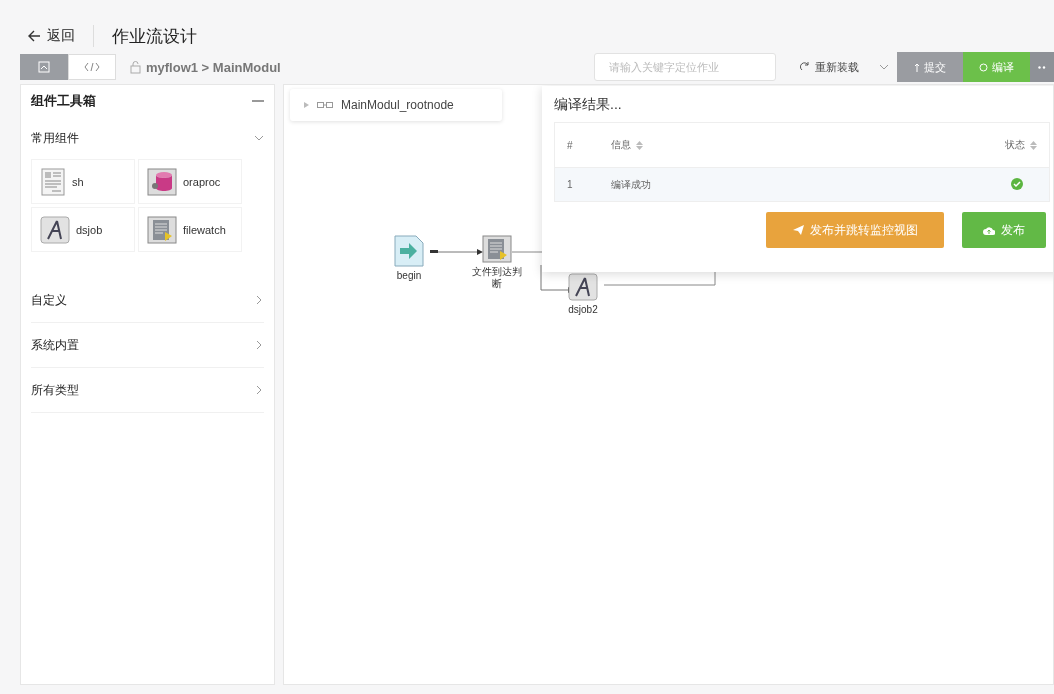  Describe the element at coordinates (306, 105) in the screenshot. I see `caret-icon` at that location.